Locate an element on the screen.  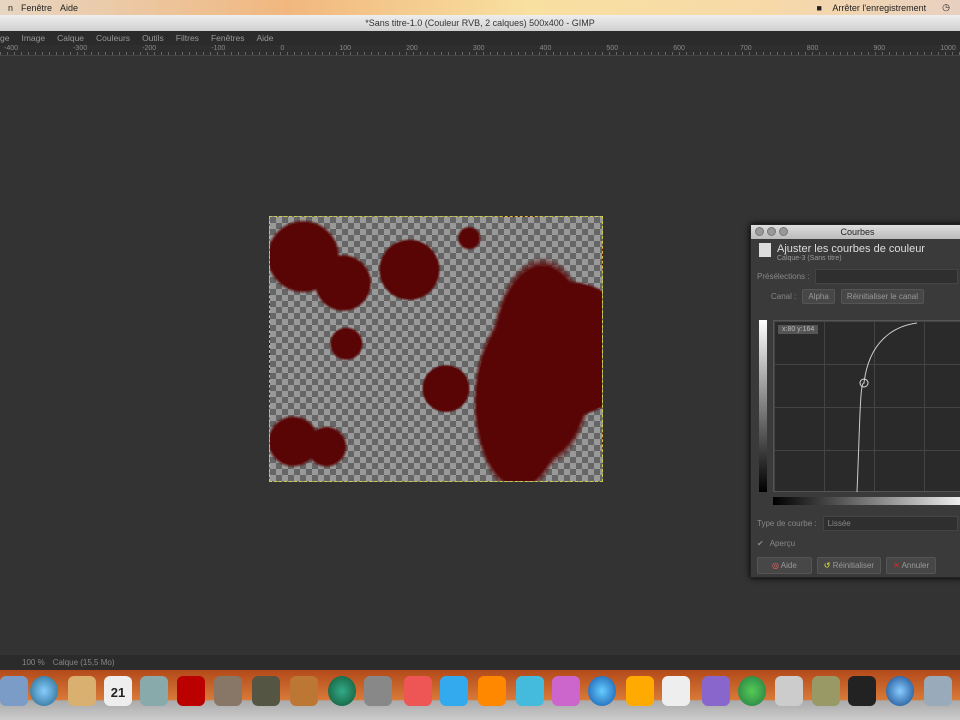
reset-button: ↺ Réinitialiser is located at coordinates (849, 565).